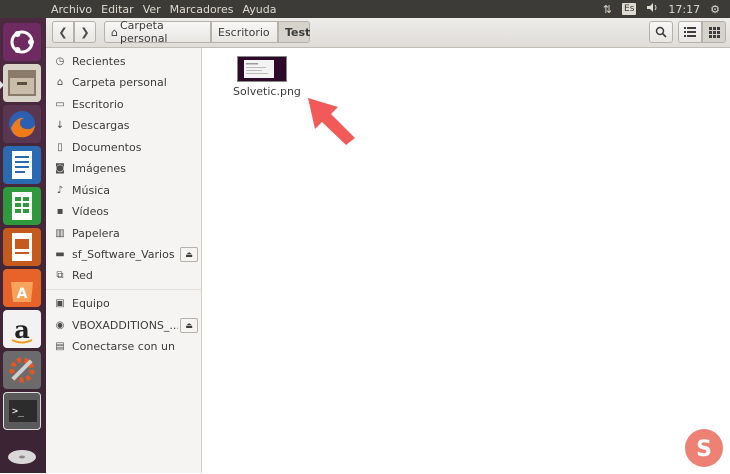  What do you see at coordinates (123, 61) in the screenshot?
I see `sidebar-item-recientes: ◷ Recientes` at bounding box center [123, 61].